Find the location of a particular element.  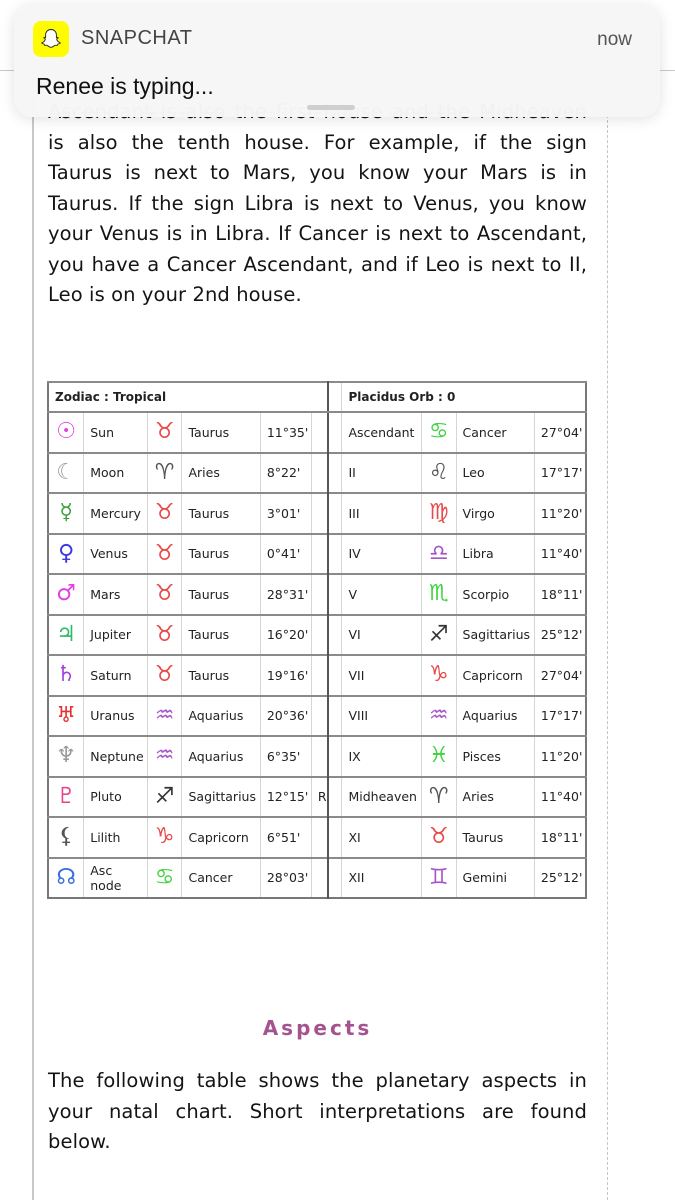

table-row: ⚸ Lilith ♑ Capricorn 6°51' XI ♉ Taurus 18°11' is located at coordinates (317, 837).